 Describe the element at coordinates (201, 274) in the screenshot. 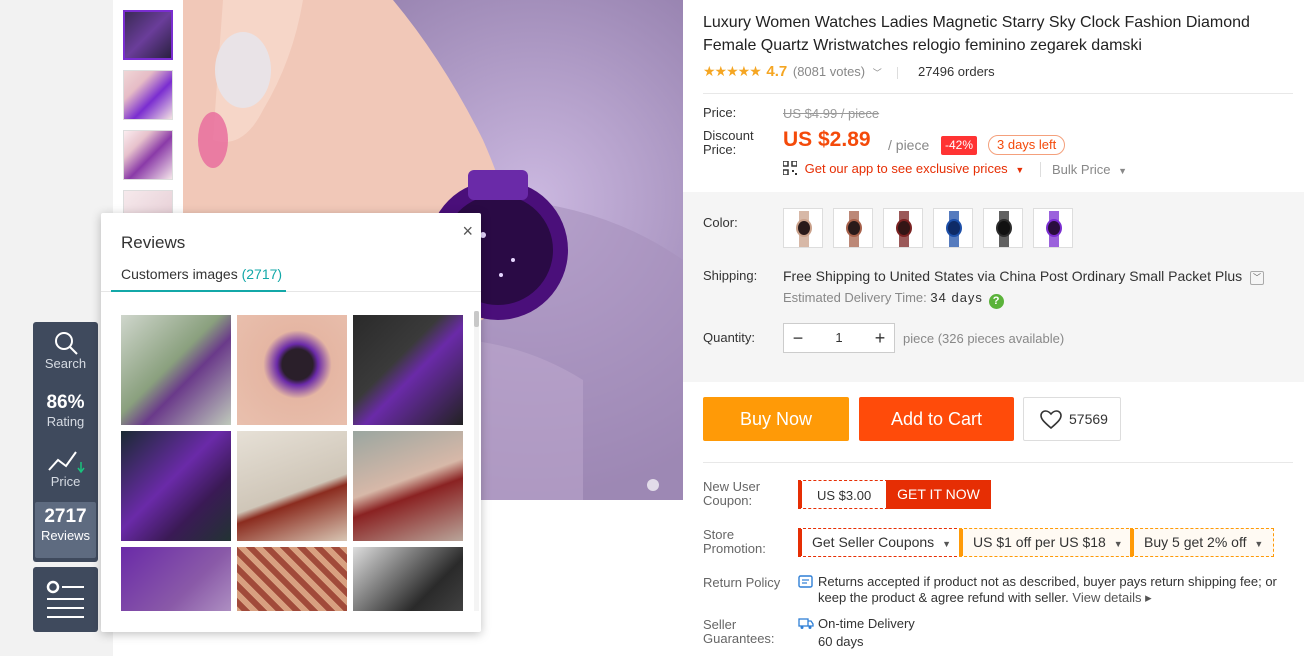

I see `tab-customers-images: Customers images (2717)` at that location.